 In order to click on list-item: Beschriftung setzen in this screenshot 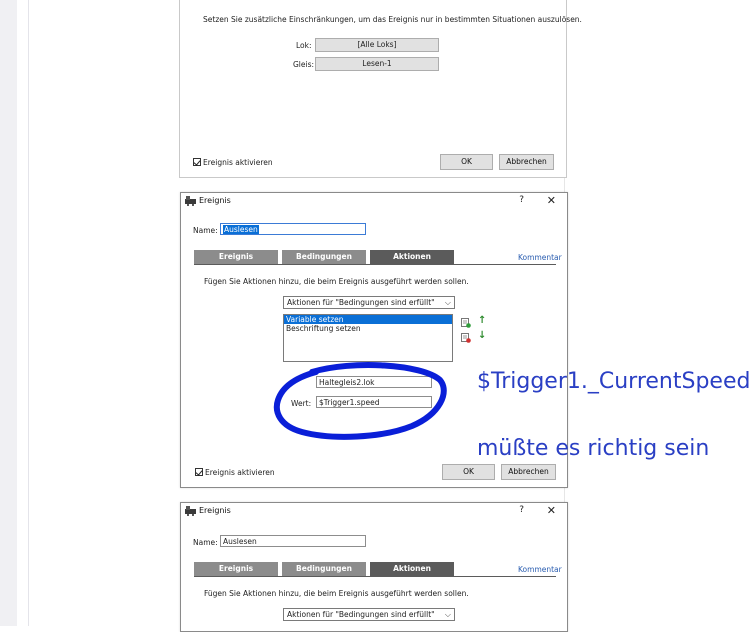, I will do `click(368, 328)`.